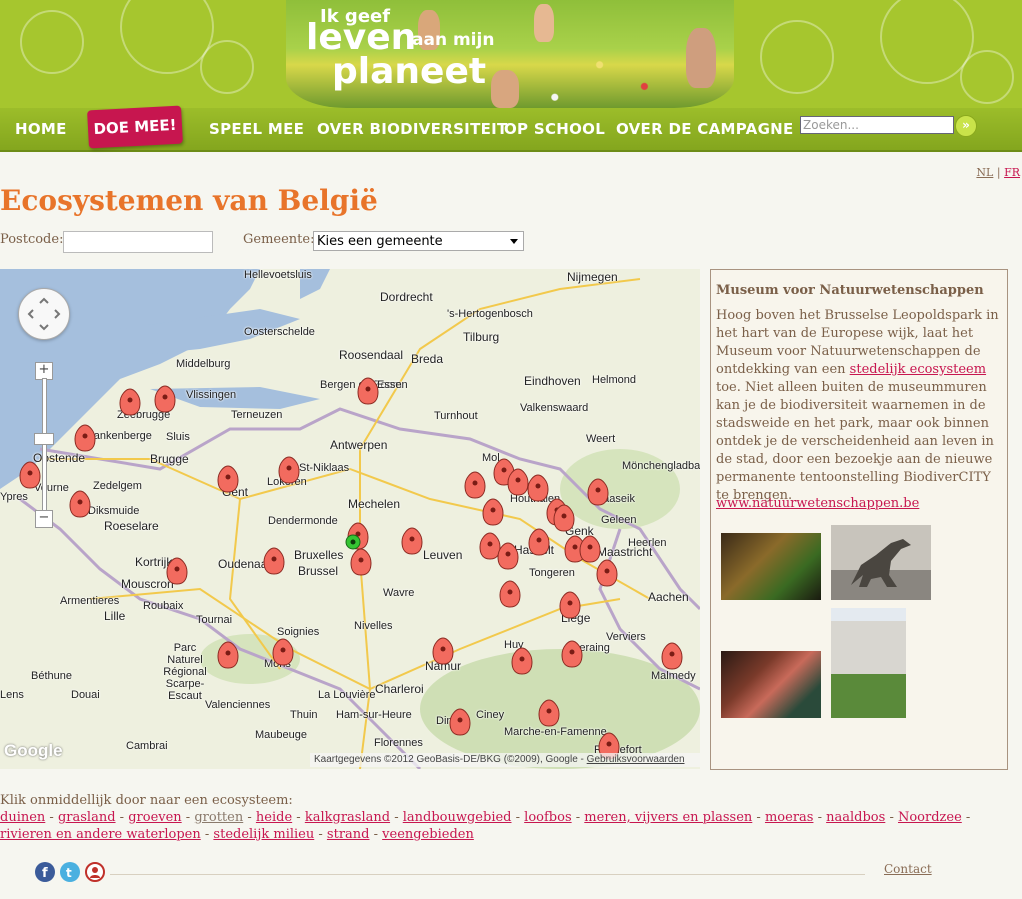 This screenshot has width=1022, height=899. What do you see at coordinates (44, 519) in the screenshot?
I see `zoom-out-button: −` at bounding box center [44, 519].